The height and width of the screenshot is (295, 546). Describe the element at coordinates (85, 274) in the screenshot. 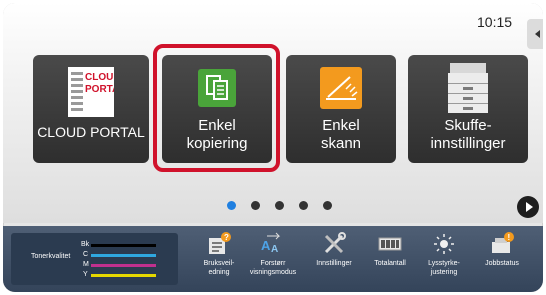

I see `toner-color-name: Y` at that location.